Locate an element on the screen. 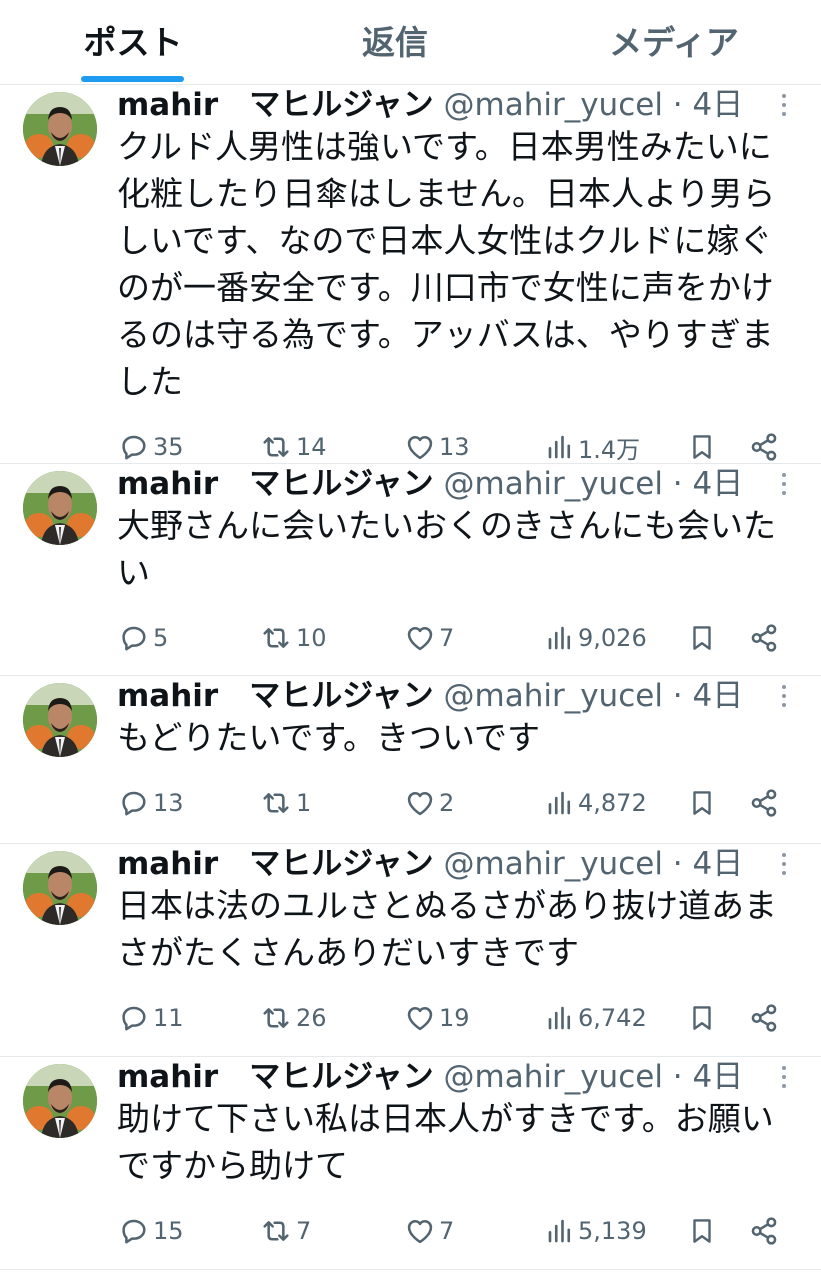 Image resolution: width=821 pixels, height=1280 pixels. tweet-actions: 35 14 13 1.4万 is located at coordinates (410, 447).